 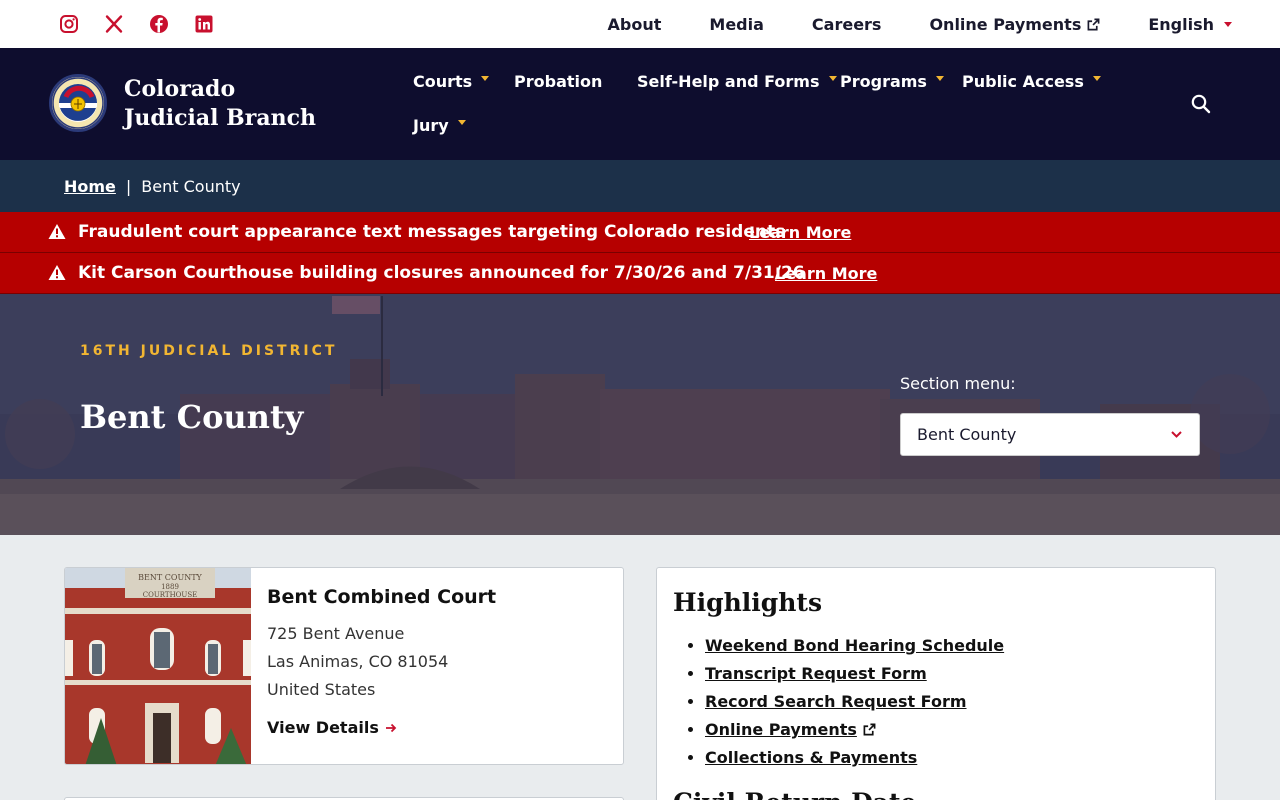 What do you see at coordinates (170, 577) in the screenshot?
I see `courthouse-sign-text-1: BENT COUNTY` at bounding box center [170, 577].